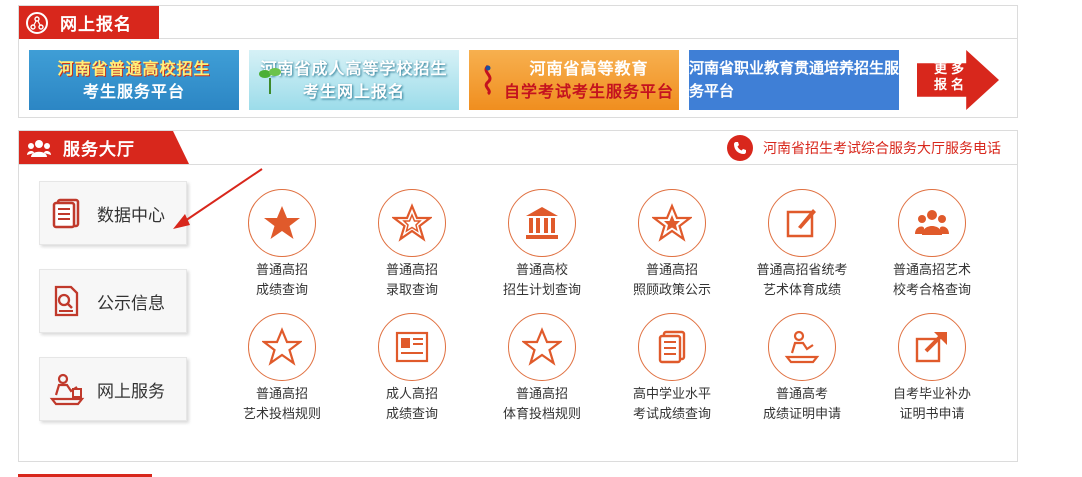 This screenshot has height=477, width=1082. What do you see at coordinates (932, 347) in the screenshot?
I see `share-arrow-icon` at bounding box center [932, 347].